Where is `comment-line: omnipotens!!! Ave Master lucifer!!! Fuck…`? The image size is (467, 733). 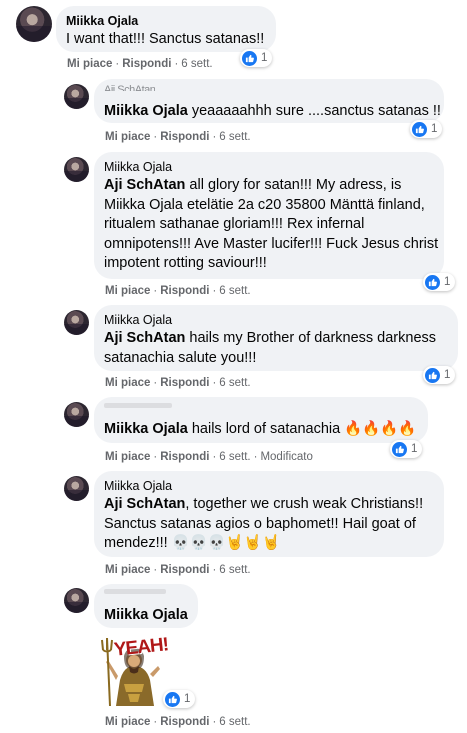 comment-line: omnipotens!!! Ave Master lucifer!!! Fuck… is located at coordinates (271, 243).